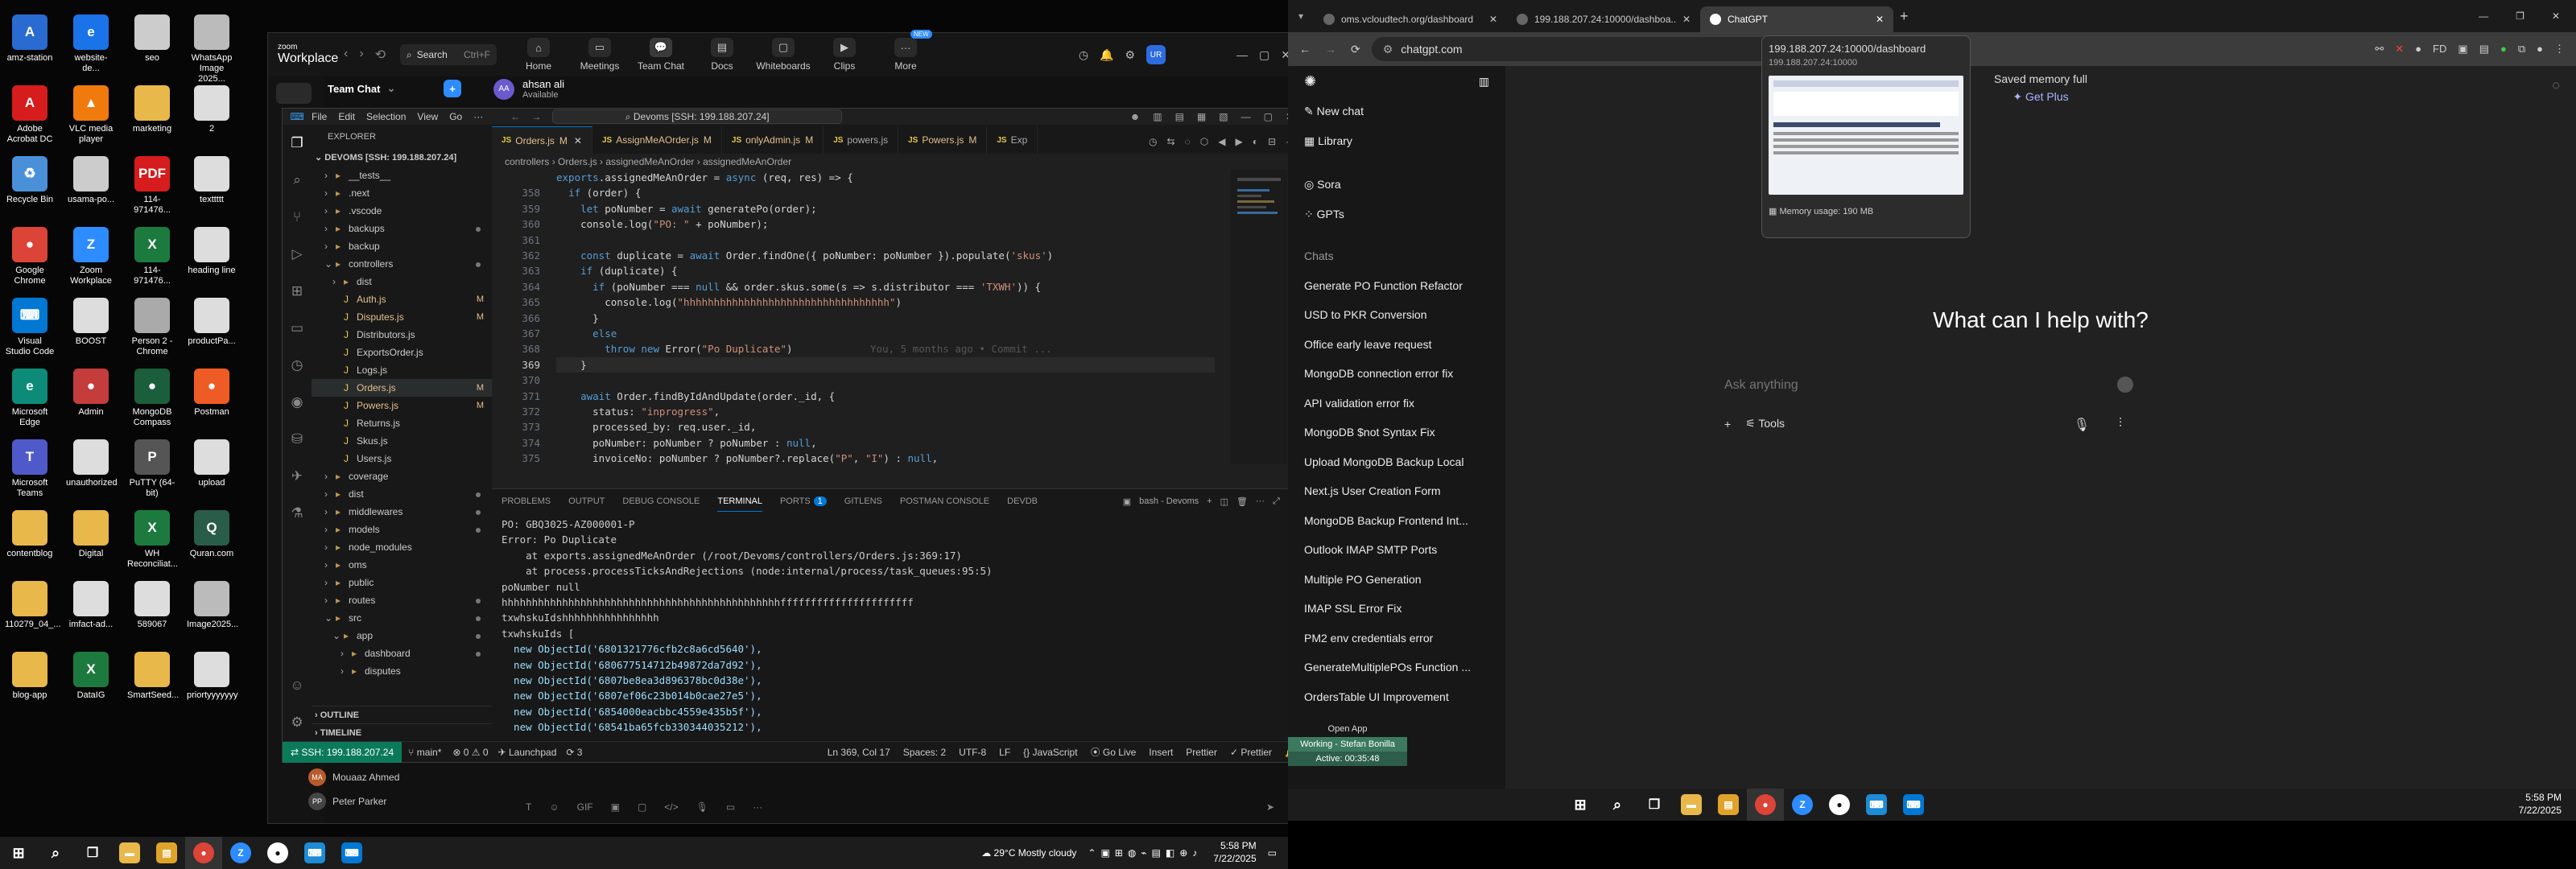 This screenshot has width=2576, height=869. Describe the element at coordinates (402, 547) in the screenshot. I see `tree-item: › ▸ node_modules` at that location.